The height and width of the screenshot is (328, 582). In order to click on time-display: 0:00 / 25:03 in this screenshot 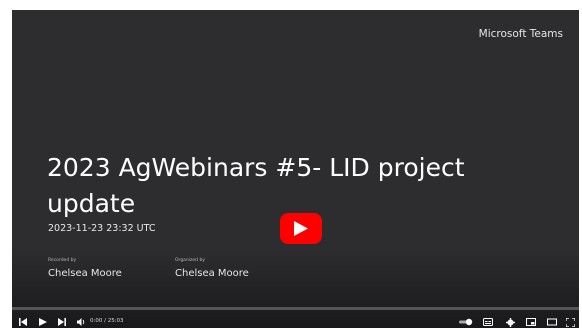, I will do `click(107, 321)`.